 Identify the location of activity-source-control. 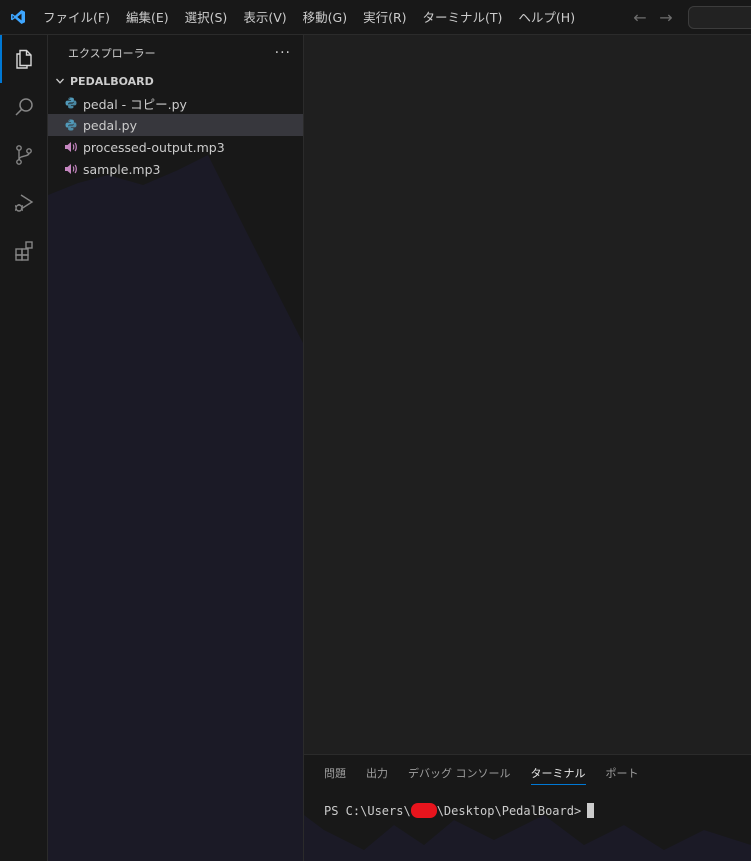
(24, 155).